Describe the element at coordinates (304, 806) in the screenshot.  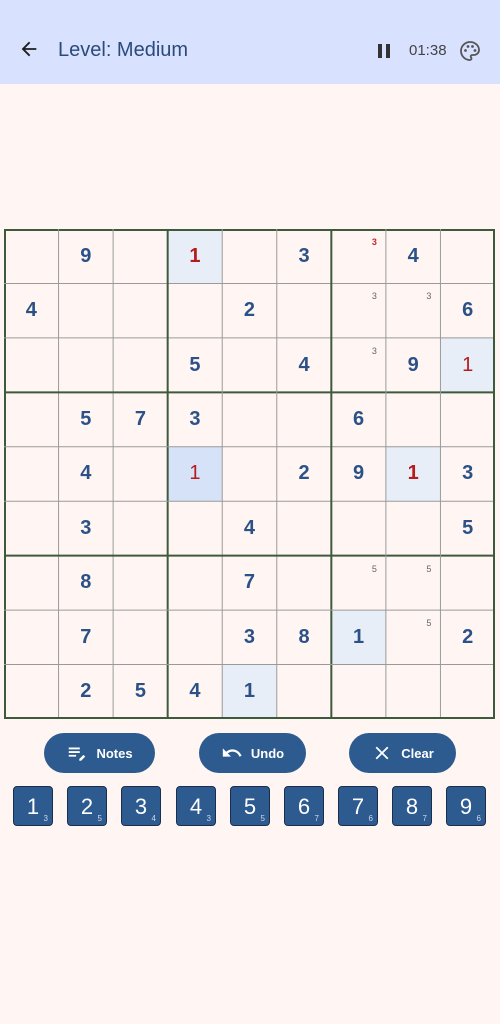
I see `number-key-6: 67` at that location.